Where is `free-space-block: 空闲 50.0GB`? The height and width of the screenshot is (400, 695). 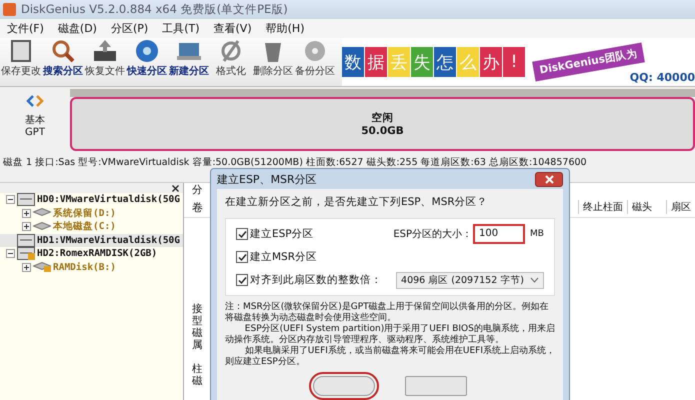 free-space-block: 空闲 50.0GB is located at coordinates (382, 124).